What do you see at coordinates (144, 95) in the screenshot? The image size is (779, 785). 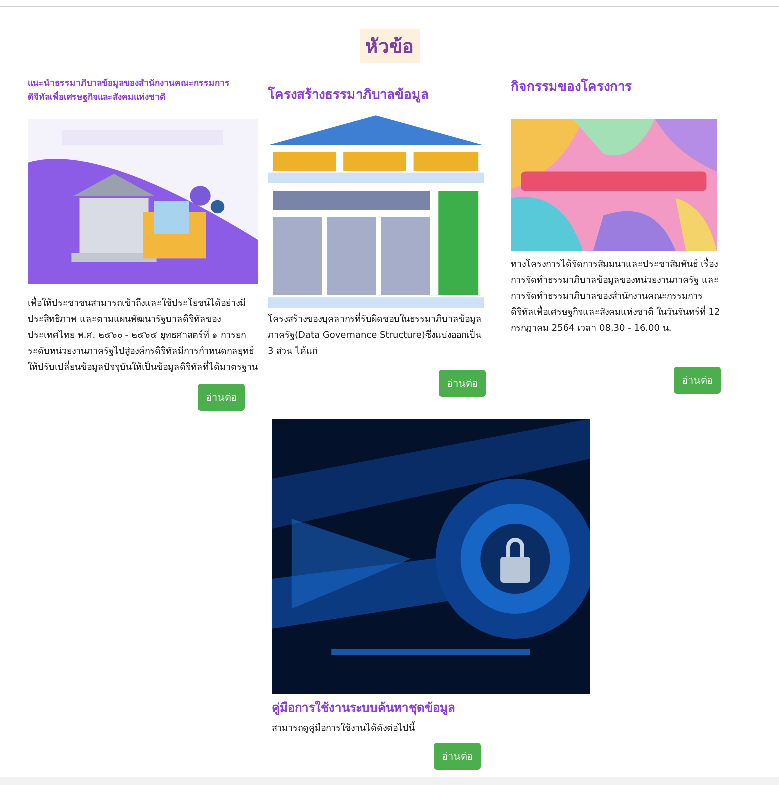 I see `card-title: แนะนำธรรมาภิบาลข้อมูลของสำนักงานคณะกรรมการดิจิทัลเพื่อเศรษฐกิจและสังคมแห่งชาติ` at bounding box center [144, 95].